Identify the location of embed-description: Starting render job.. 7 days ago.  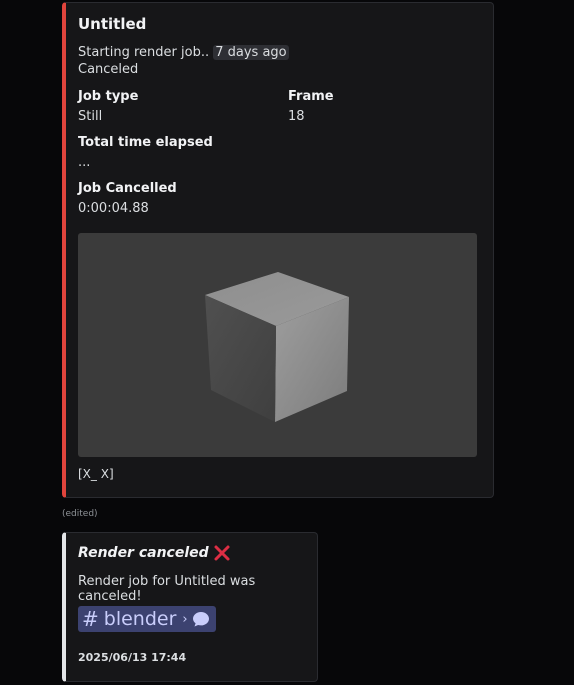
(183, 53).